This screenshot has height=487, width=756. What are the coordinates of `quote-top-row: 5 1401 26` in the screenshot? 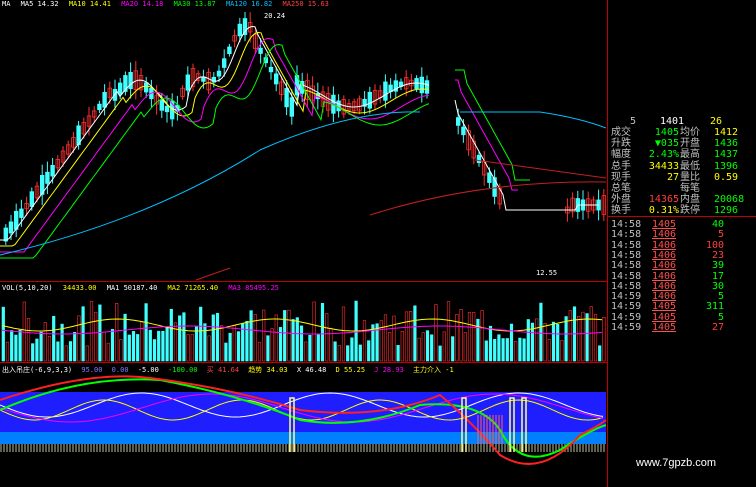 It's located at (682, 121).